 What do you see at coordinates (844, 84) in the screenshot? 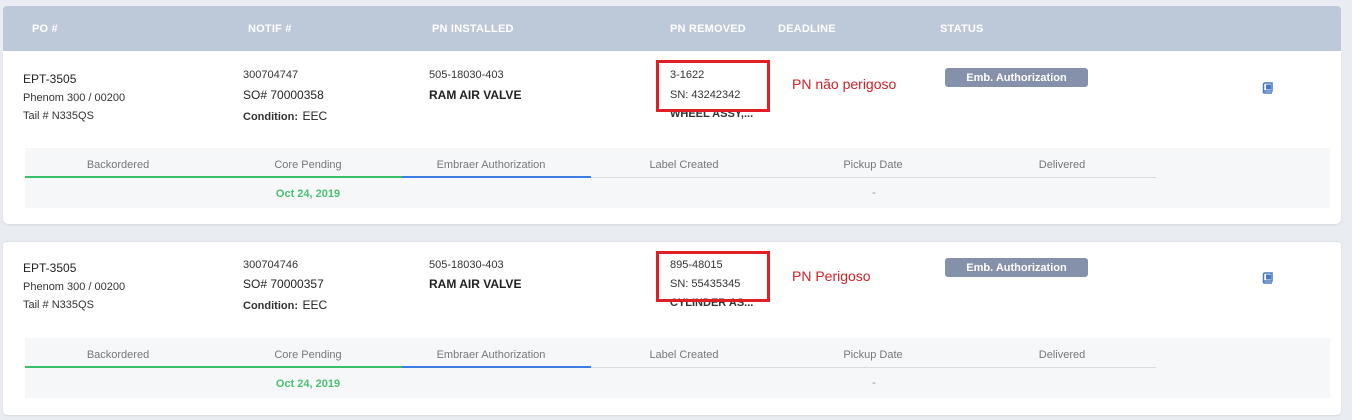
I see `annotation-text: PN não perigoso` at bounding box center [844, 84].